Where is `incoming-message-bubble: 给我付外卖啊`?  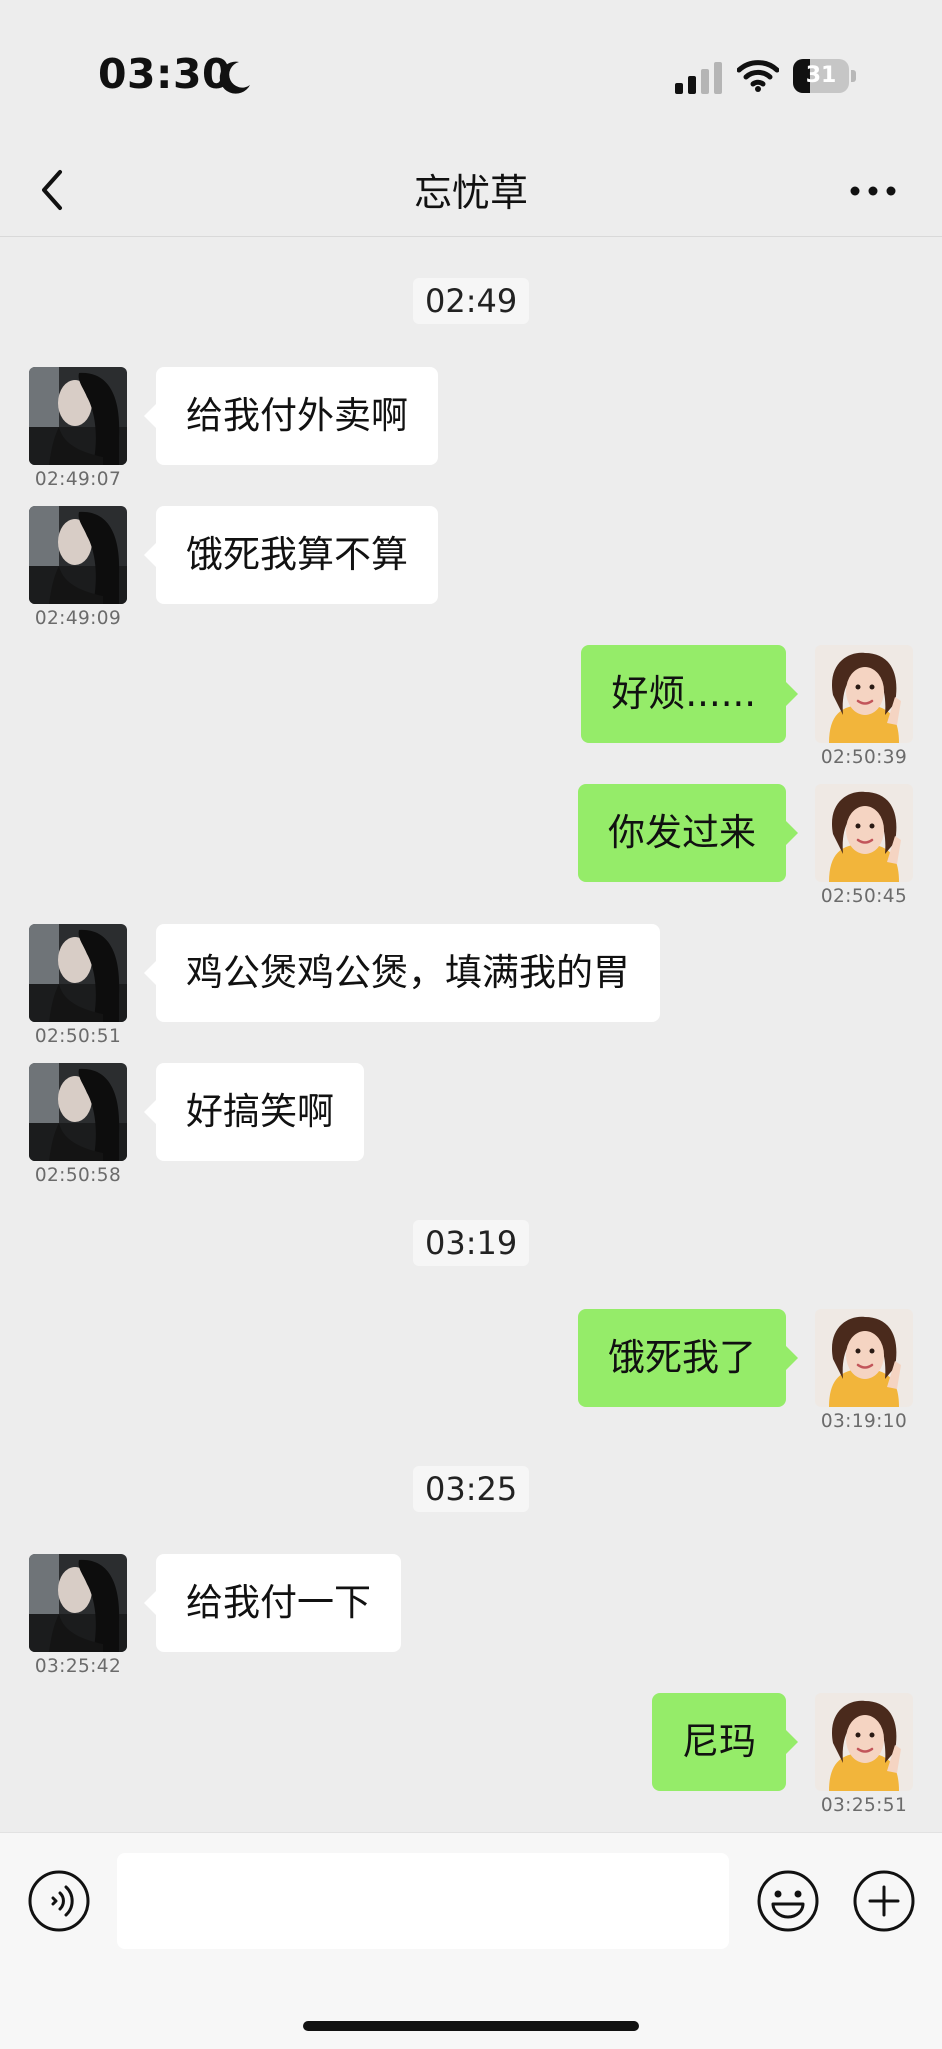
incoming-message-bubble: 给我付外卖啊 is located at coordinates (291, 416).